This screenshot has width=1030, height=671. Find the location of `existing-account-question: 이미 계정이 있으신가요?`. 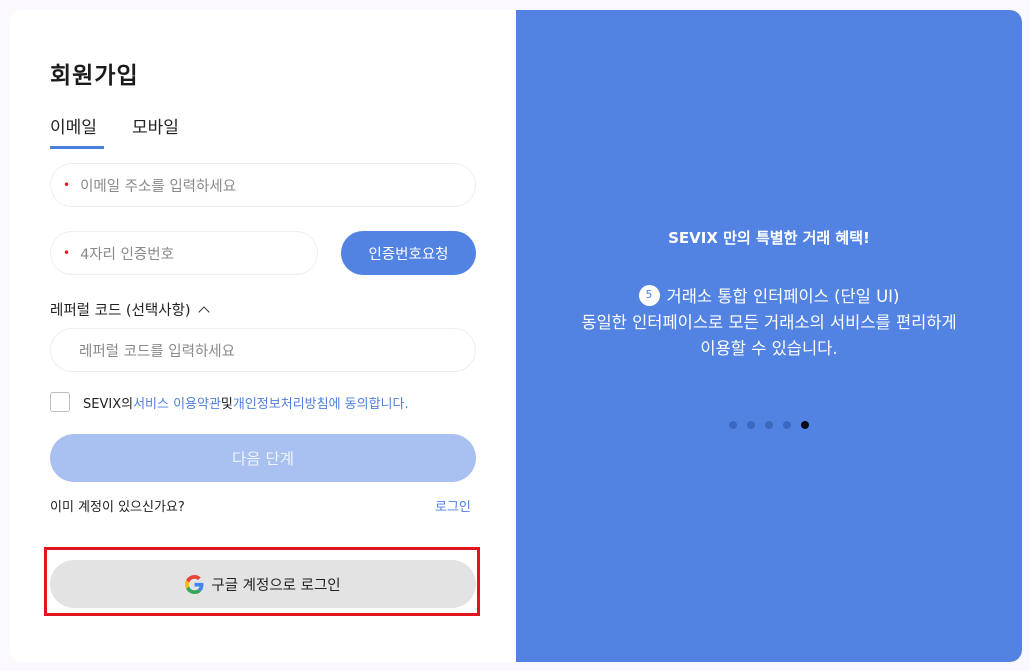

existing-account-question: 이미 계정이 있으신가요? is located at coordinates (117, 507).